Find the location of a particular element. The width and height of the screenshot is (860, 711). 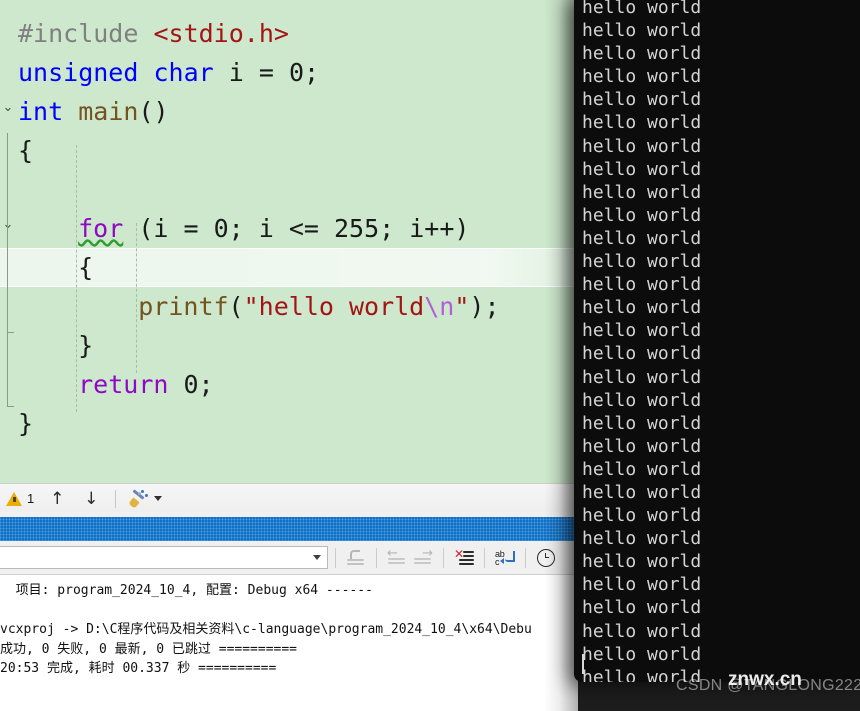

code-line: for (i = 0; i <= 255; i++) is located at coordinates (289, 228).